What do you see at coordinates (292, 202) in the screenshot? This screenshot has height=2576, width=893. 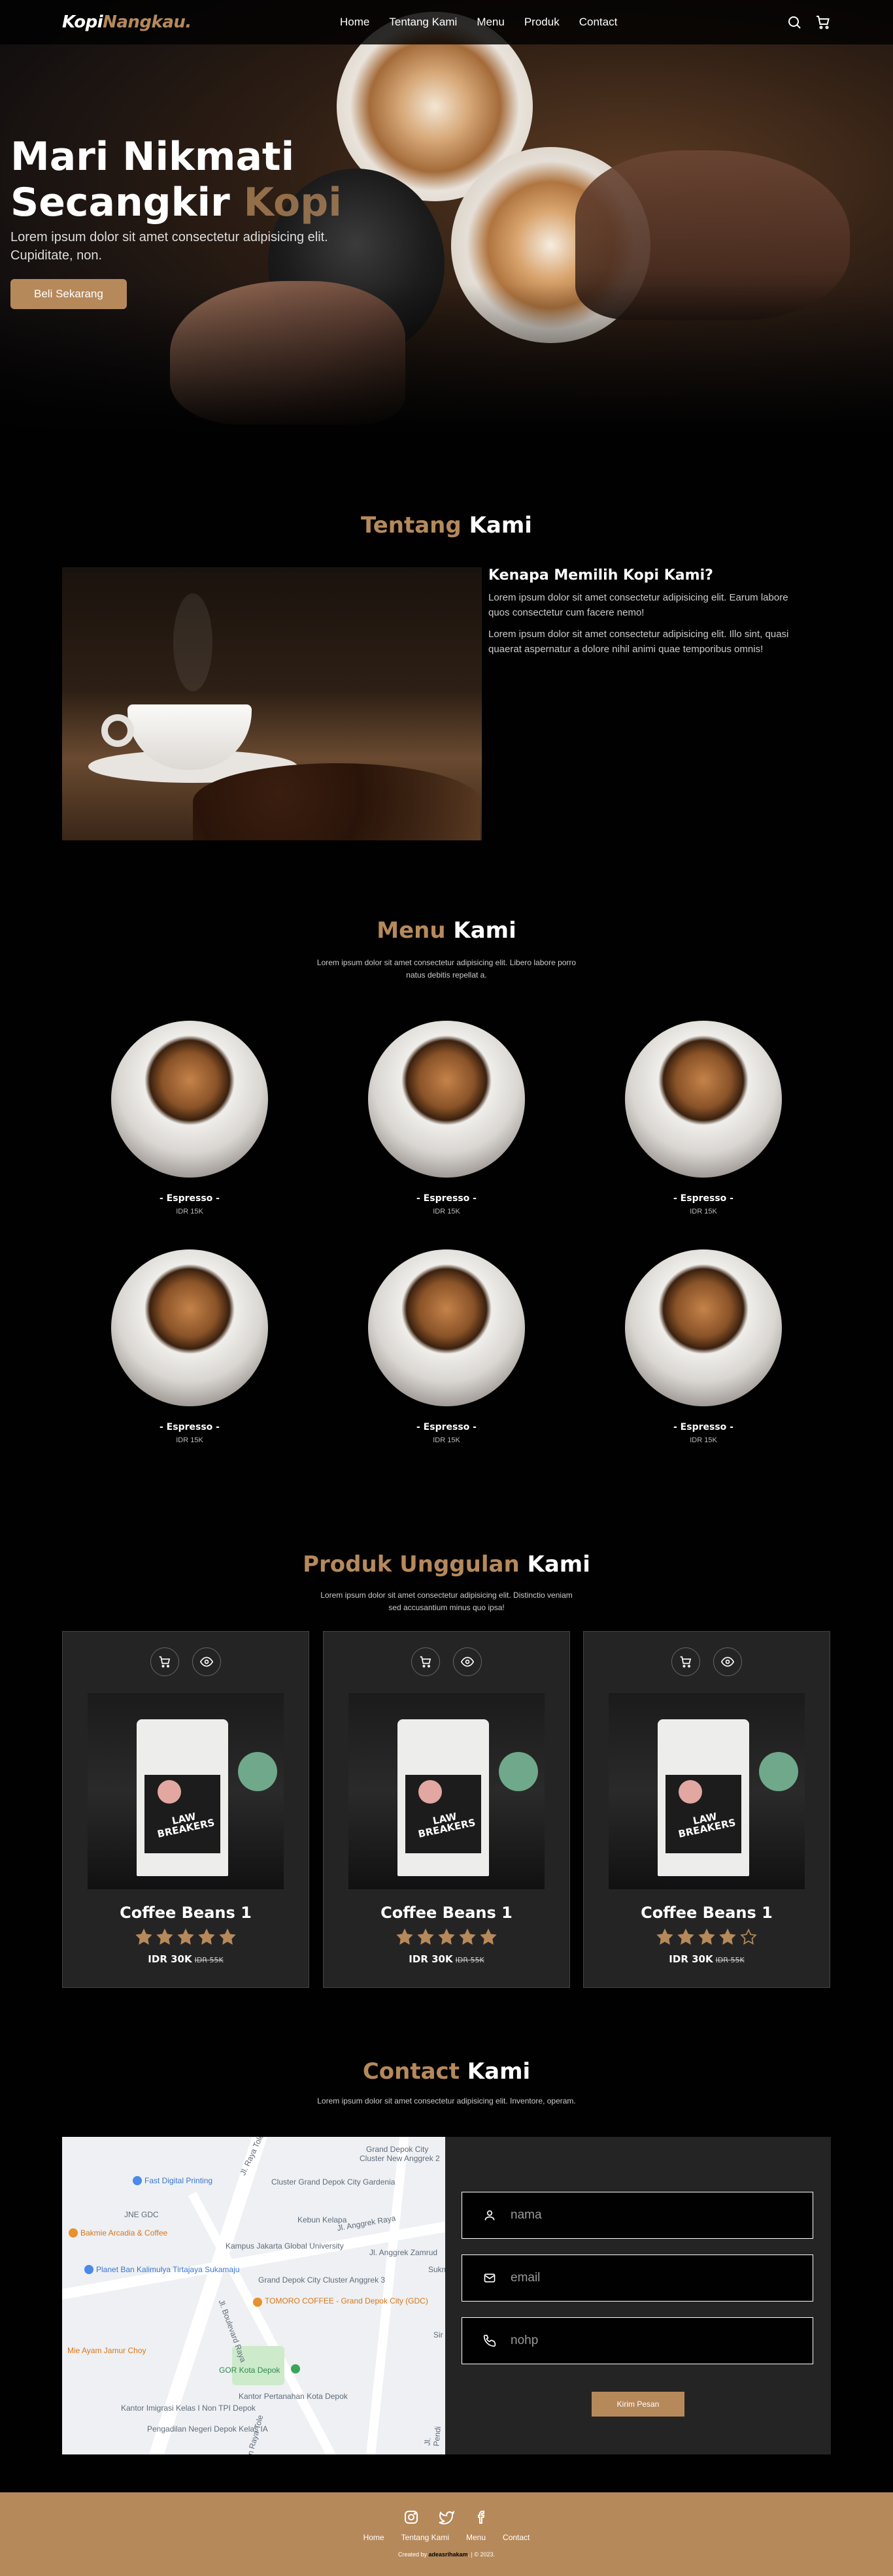 I see `hero-title-accent: Kopi` at bounding box center [292, 202].